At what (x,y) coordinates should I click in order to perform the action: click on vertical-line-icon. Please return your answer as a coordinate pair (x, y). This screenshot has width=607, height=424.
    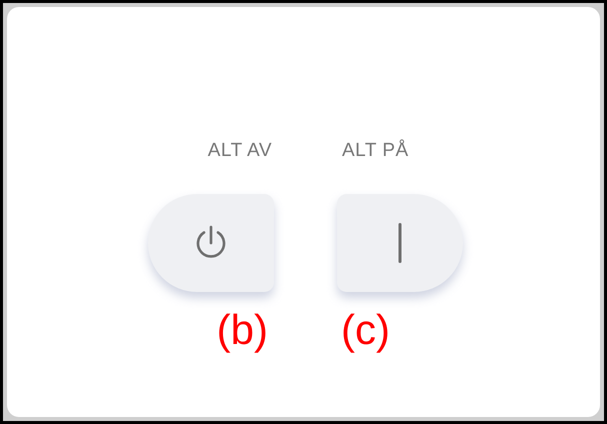
    Looking at the image, I should click on (400, 242).